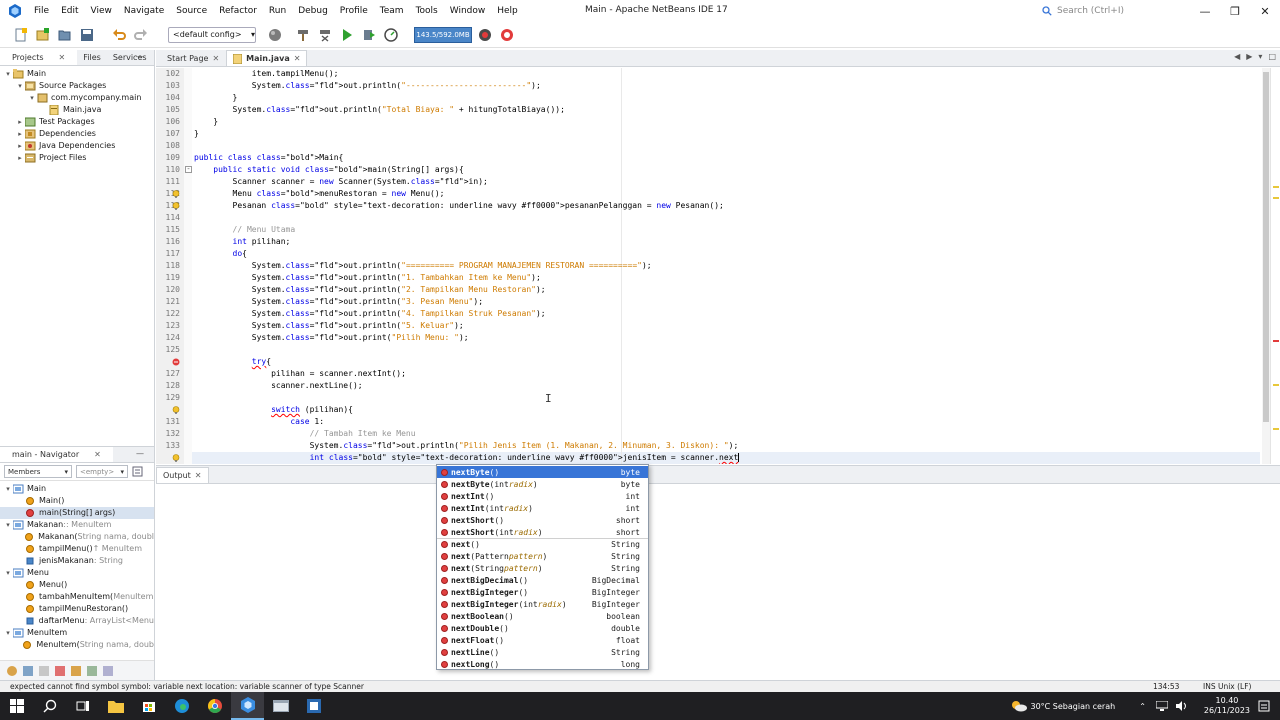 Image resolution: width=1280 pixels, height=720 pixels. I want to click on profile-ide-button, so click(507, 35).